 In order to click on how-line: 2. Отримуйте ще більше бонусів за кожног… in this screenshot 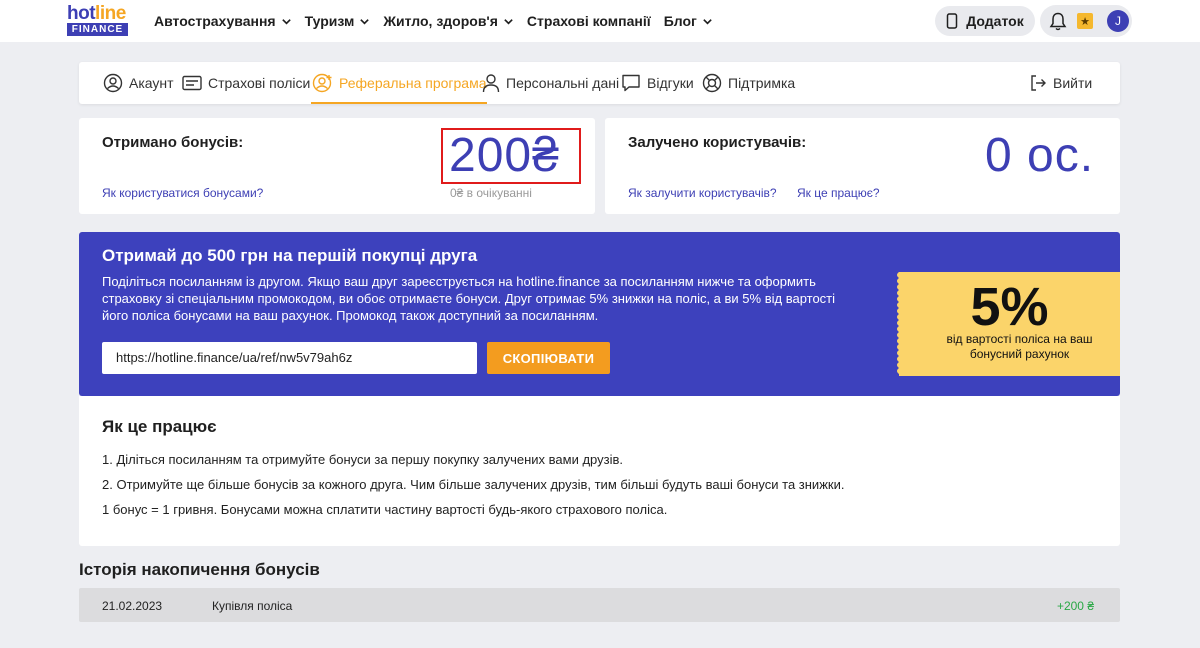, I will do `click(473, 484)`.